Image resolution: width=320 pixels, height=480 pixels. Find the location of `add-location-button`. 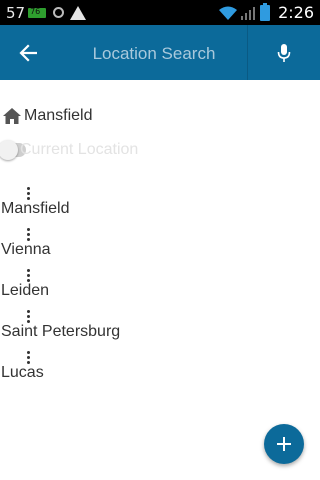

add-location-button is located at coordinates (284, 444).